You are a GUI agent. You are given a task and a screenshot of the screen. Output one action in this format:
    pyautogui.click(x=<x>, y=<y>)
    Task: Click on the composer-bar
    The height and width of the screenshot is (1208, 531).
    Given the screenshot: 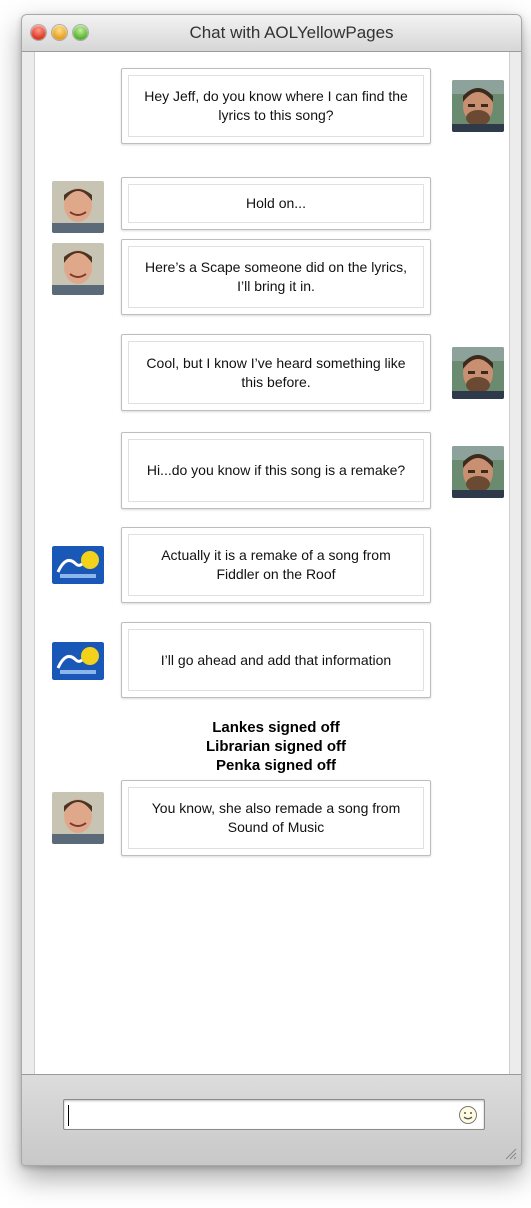 What is the action you would take?
    pyautogui.click(x=271, y=1119)
    